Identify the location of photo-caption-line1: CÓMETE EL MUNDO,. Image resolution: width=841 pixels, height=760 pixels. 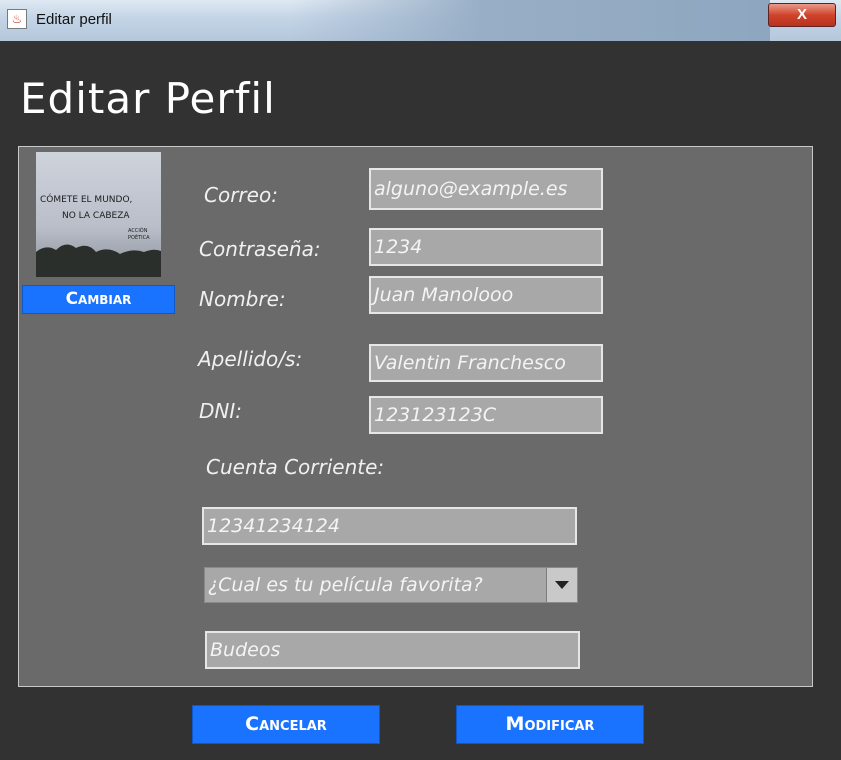
(86, 199).